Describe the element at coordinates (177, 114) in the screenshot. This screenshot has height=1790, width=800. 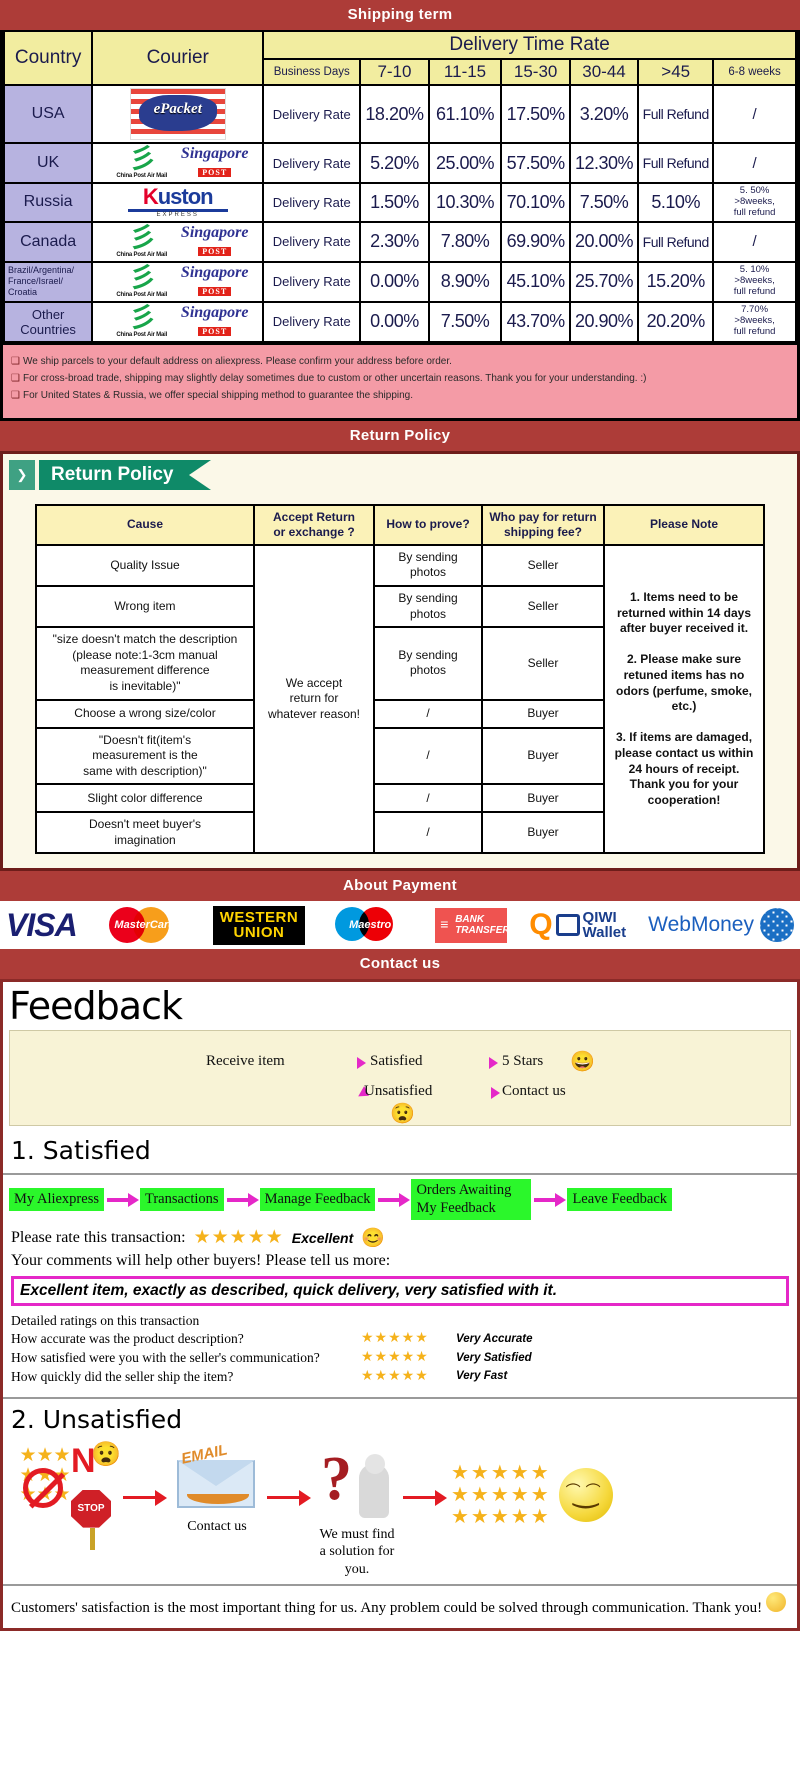
I see `epacket-logo-icon: ePacket` at that location.